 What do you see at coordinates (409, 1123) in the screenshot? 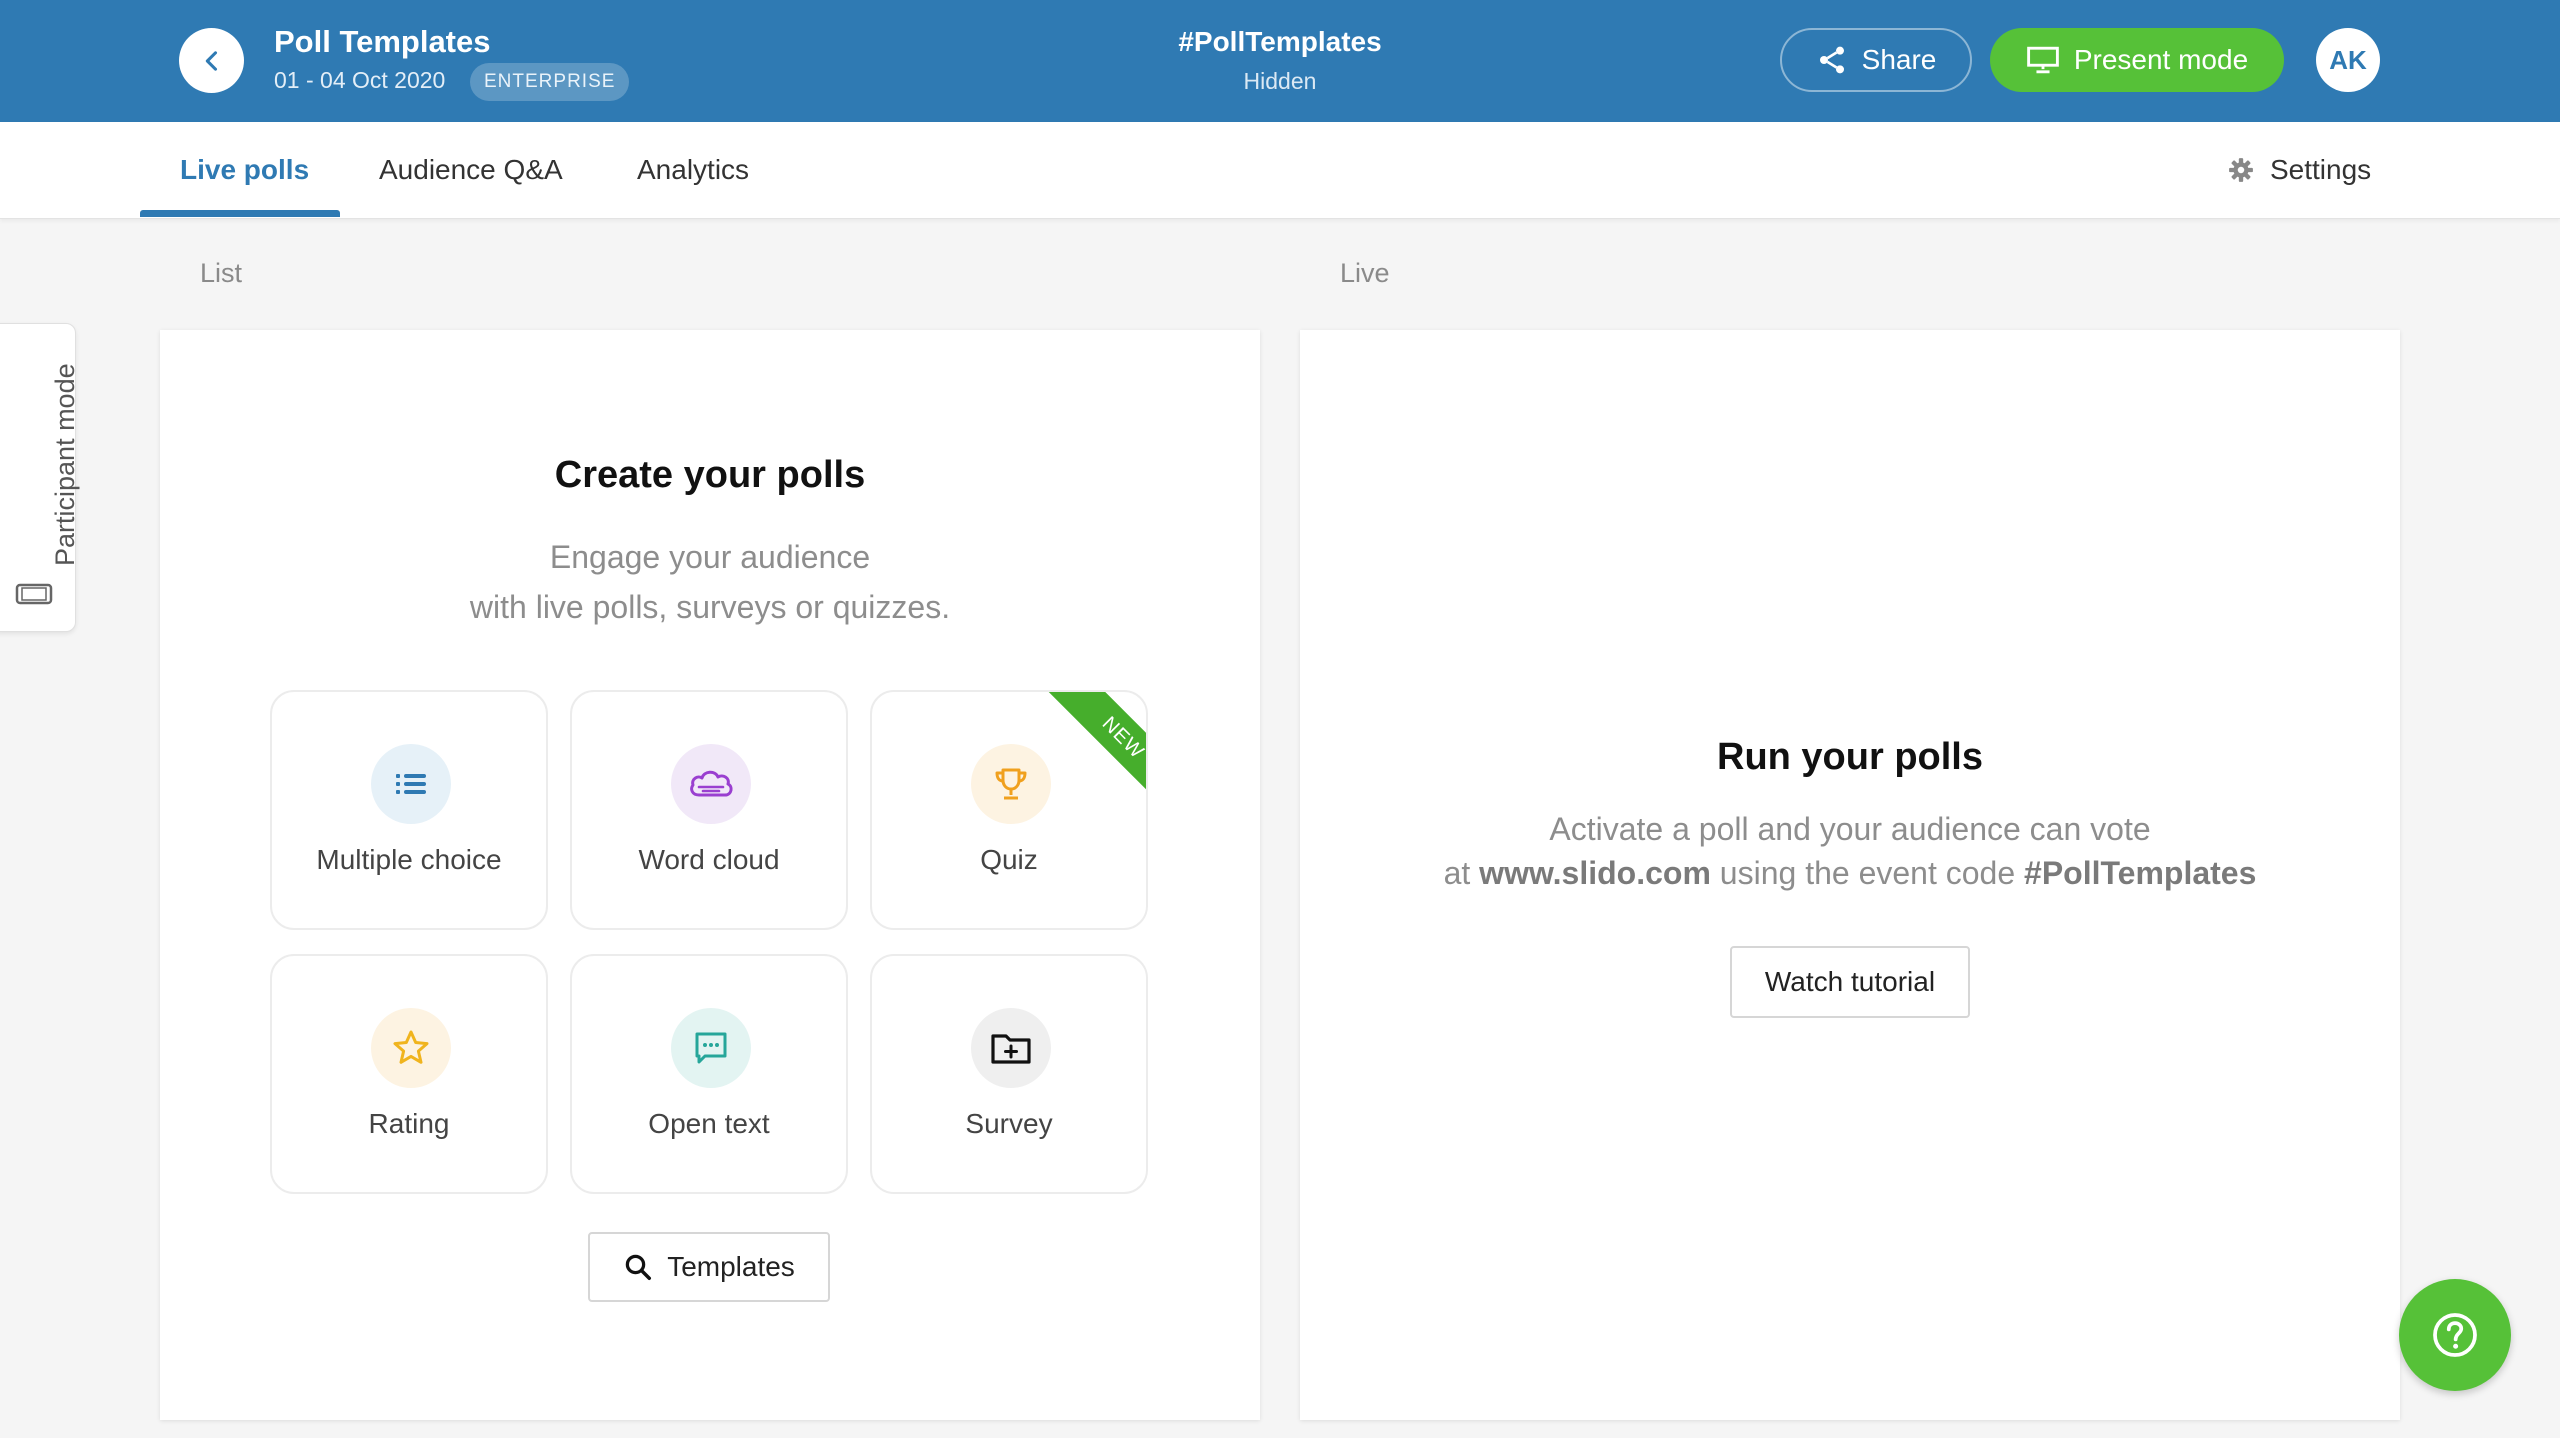
I see `poll-type-label: Rating` at bounding box center [409, 1123].